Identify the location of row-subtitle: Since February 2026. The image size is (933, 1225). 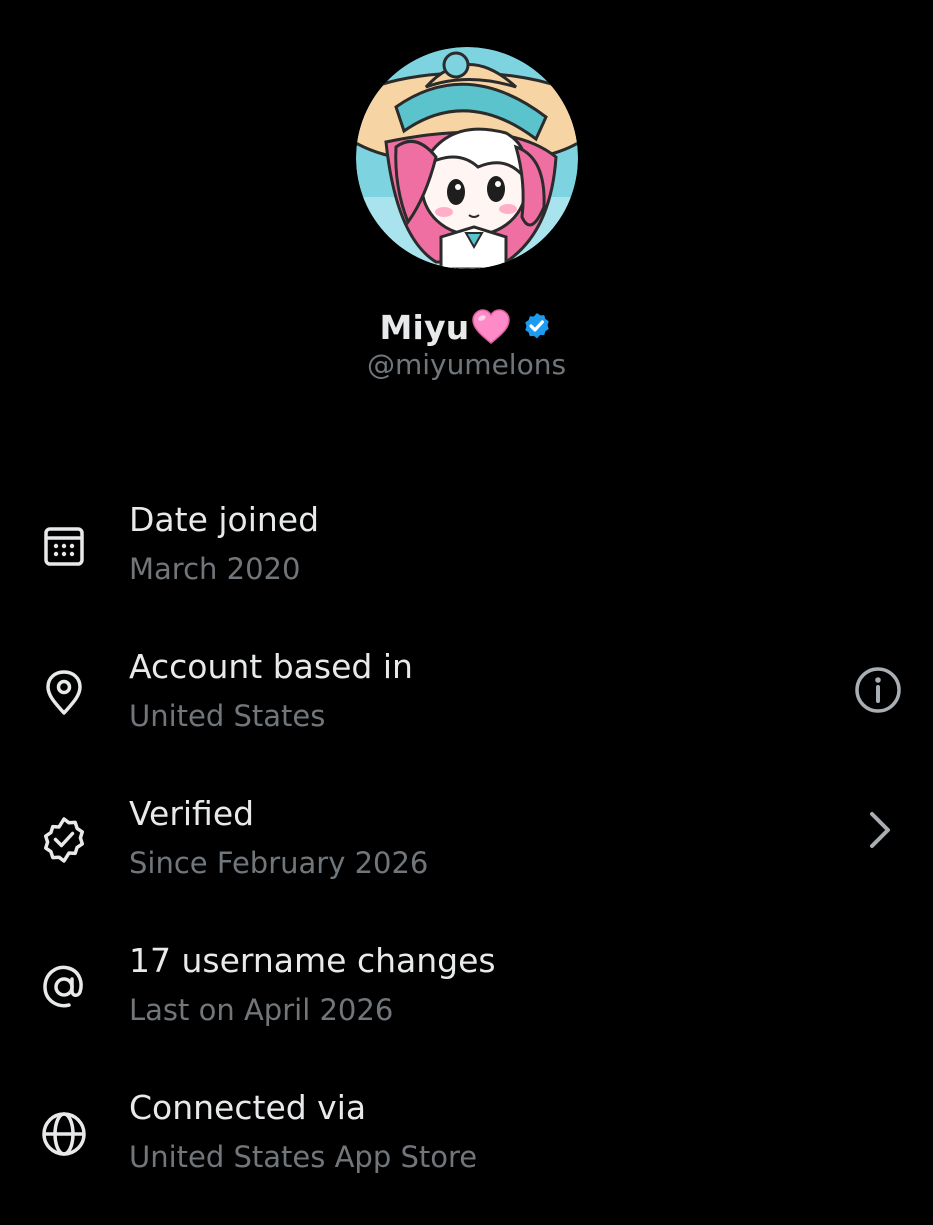
(279, 863).